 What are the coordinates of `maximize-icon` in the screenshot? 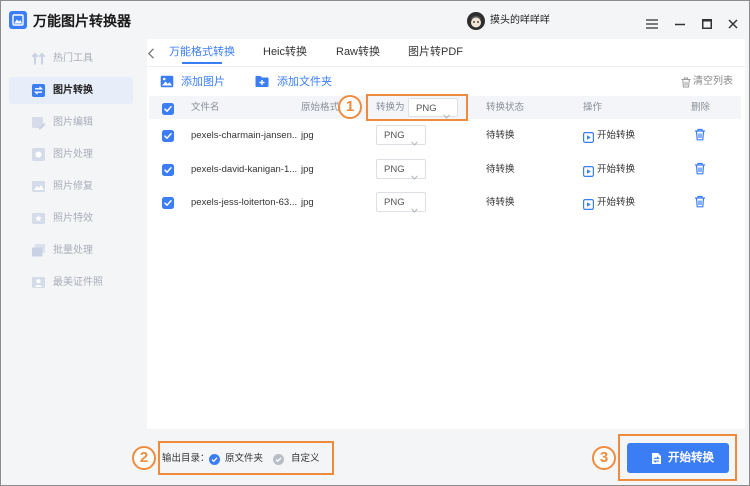 It's located at (707, 22).